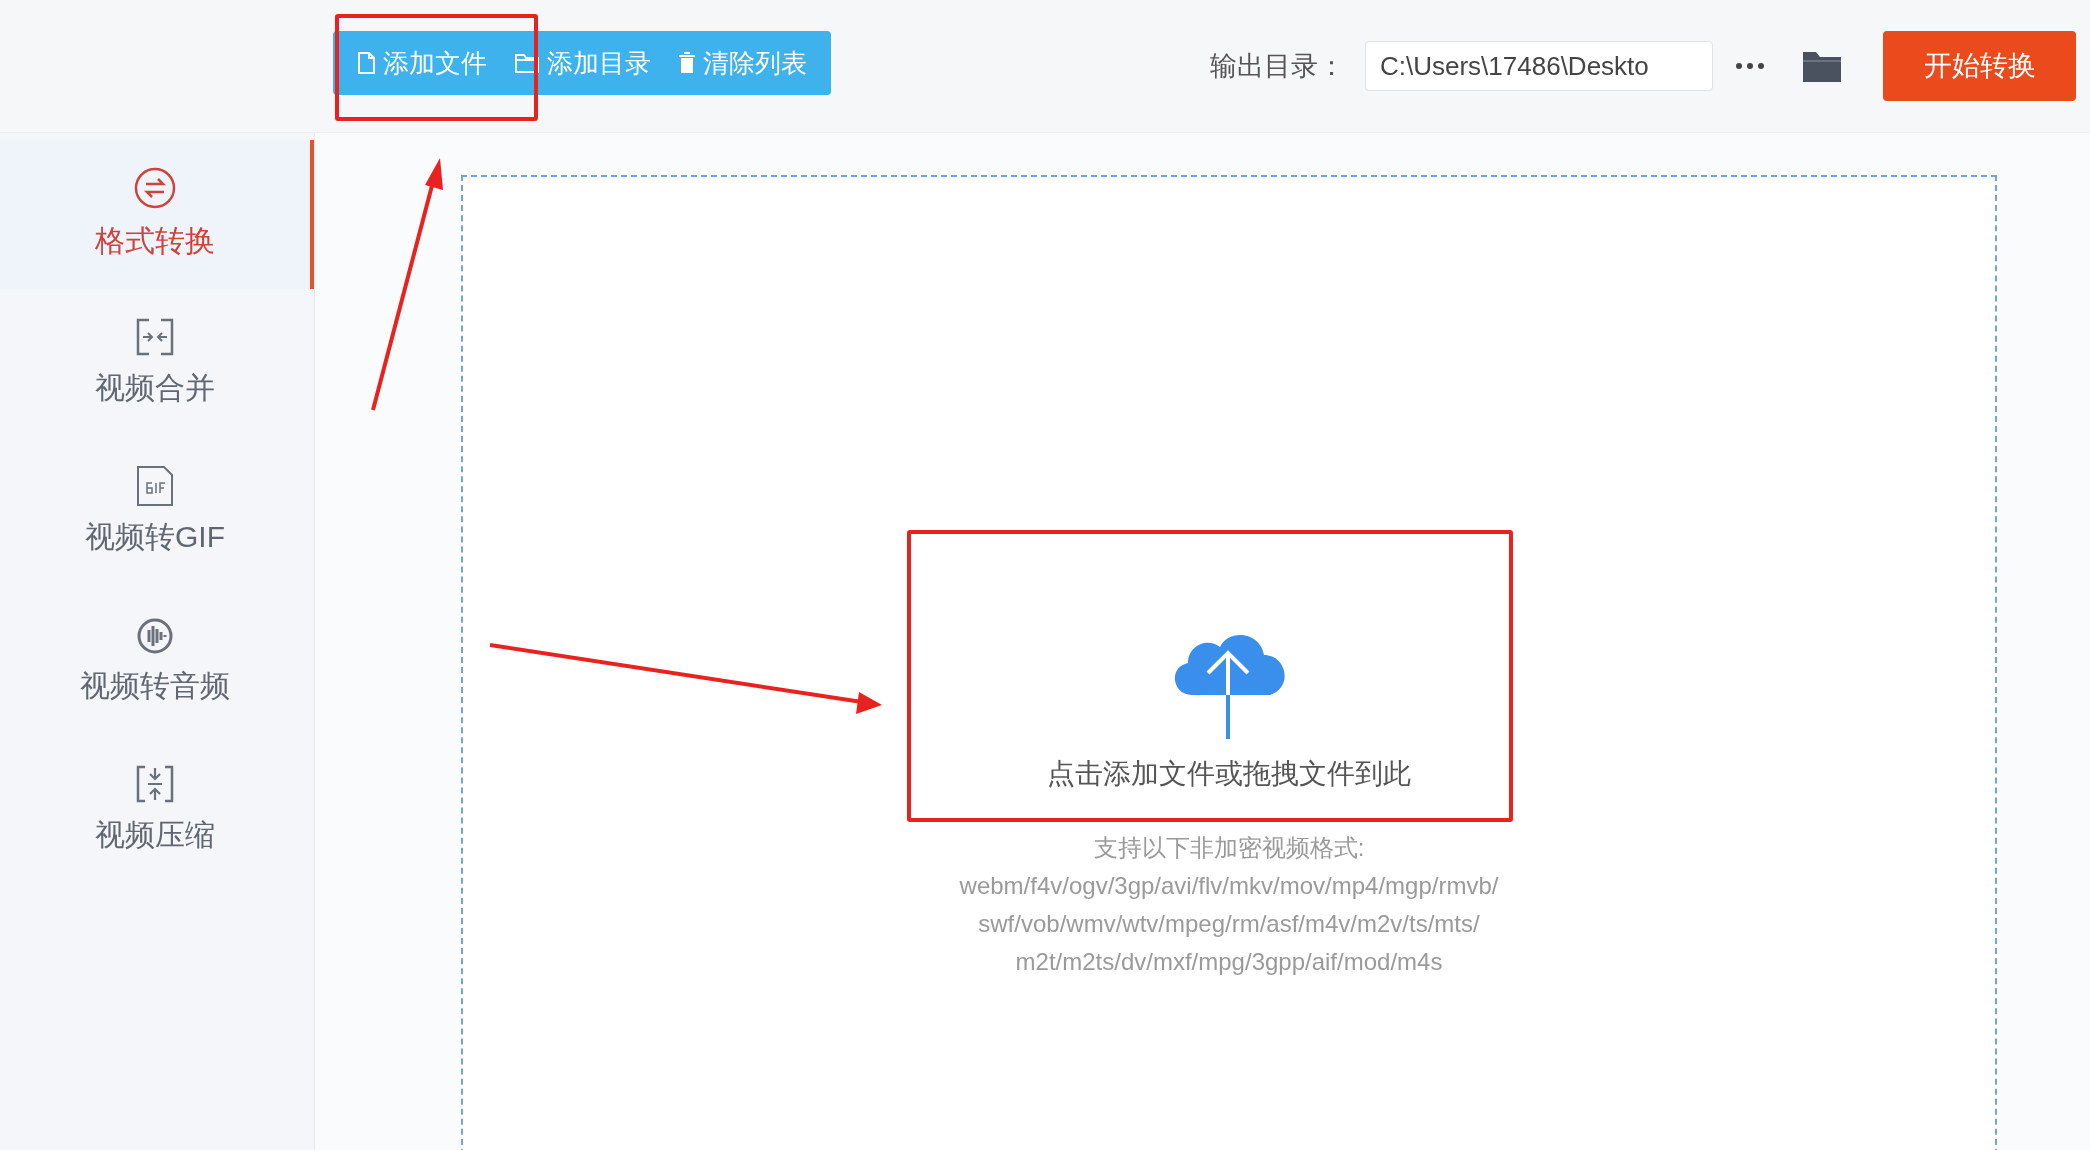 This screenshot has height=1150, width=2090. Describe the element at coordinates (1229, 924) in the screenshot. I see `formats-line: swf/vob/wmv/wtv/mpeg/rm/asf/m4v/m2v/ts/mts/` at that location.